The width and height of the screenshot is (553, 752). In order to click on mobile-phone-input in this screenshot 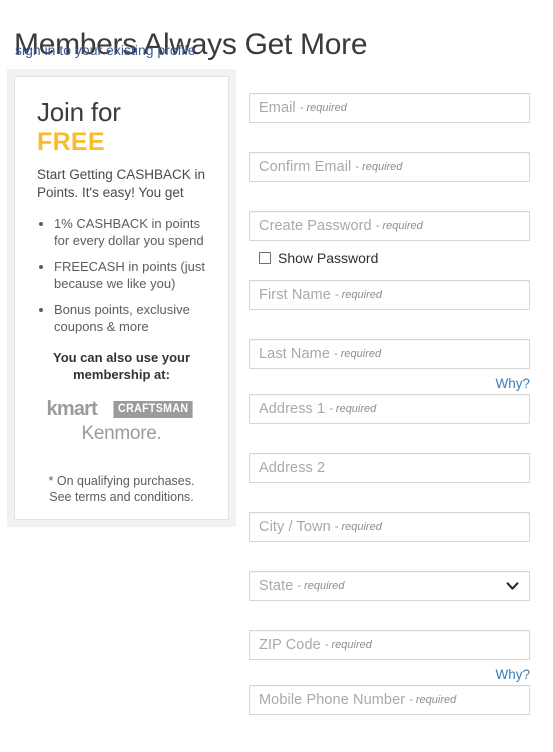, I will do `click(389, 700)`.